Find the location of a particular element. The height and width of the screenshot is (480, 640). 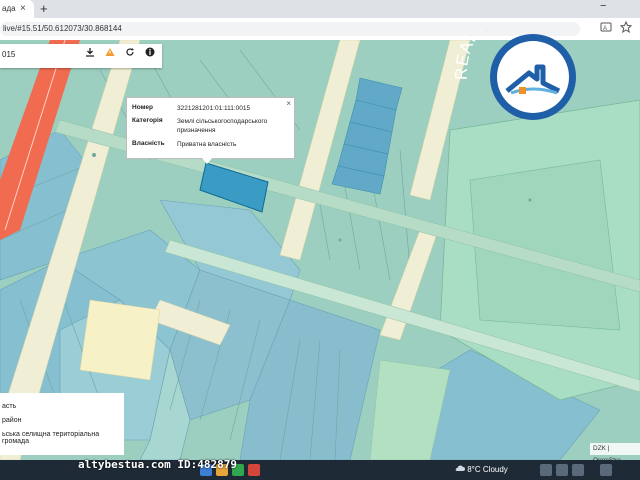

warning-icon is located at coordinates (110, 55).